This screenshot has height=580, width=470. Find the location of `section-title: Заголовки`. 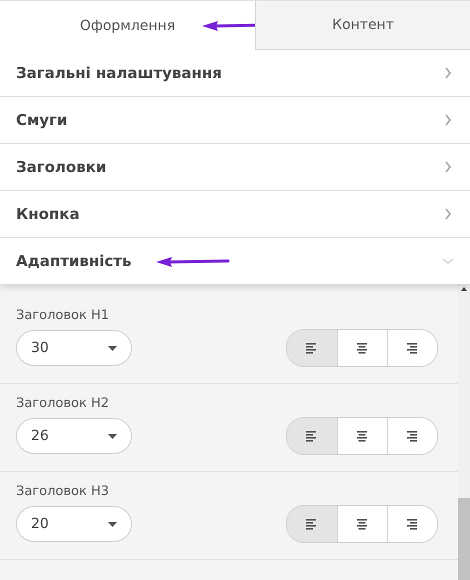

section-title: Заголовки is located at coordinates (61, 167).